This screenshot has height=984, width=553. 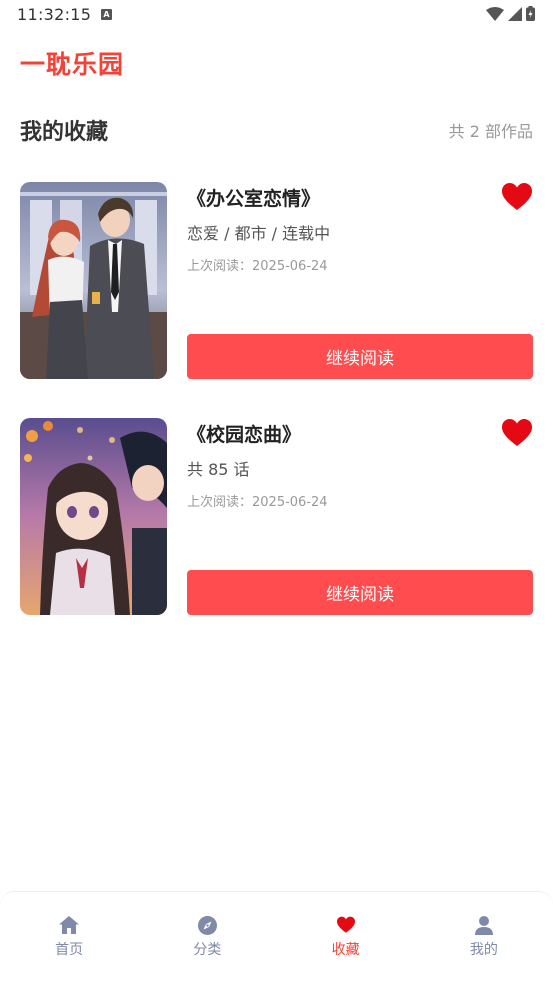 What do you see at coordinates (346, 938) in the screenshot?
I see `nav-item-favorites: 收藏` at bounding box center [346, 938].